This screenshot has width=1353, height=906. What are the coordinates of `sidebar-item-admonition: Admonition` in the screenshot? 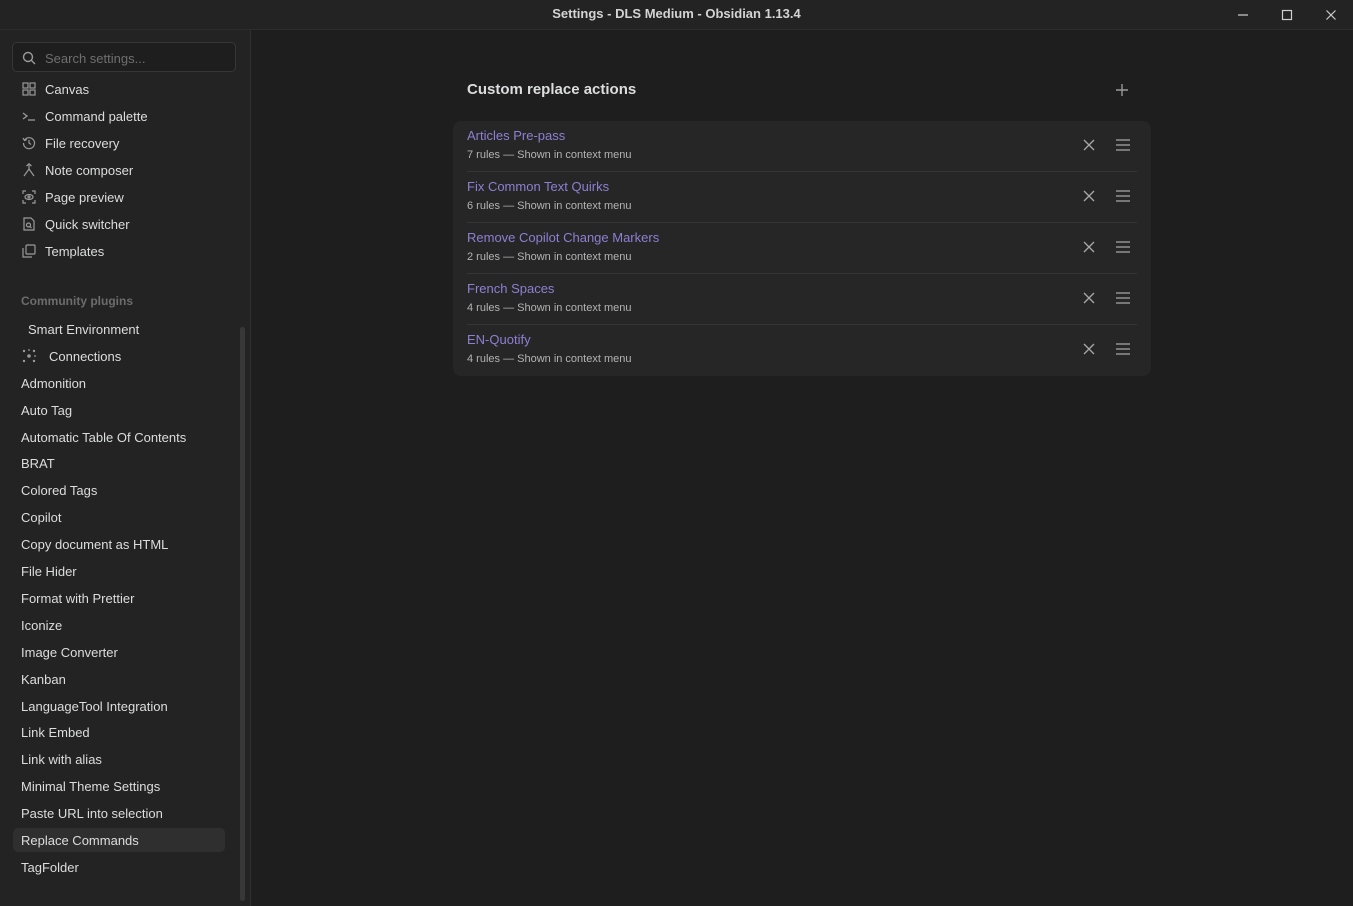 It's located at (119, 383).